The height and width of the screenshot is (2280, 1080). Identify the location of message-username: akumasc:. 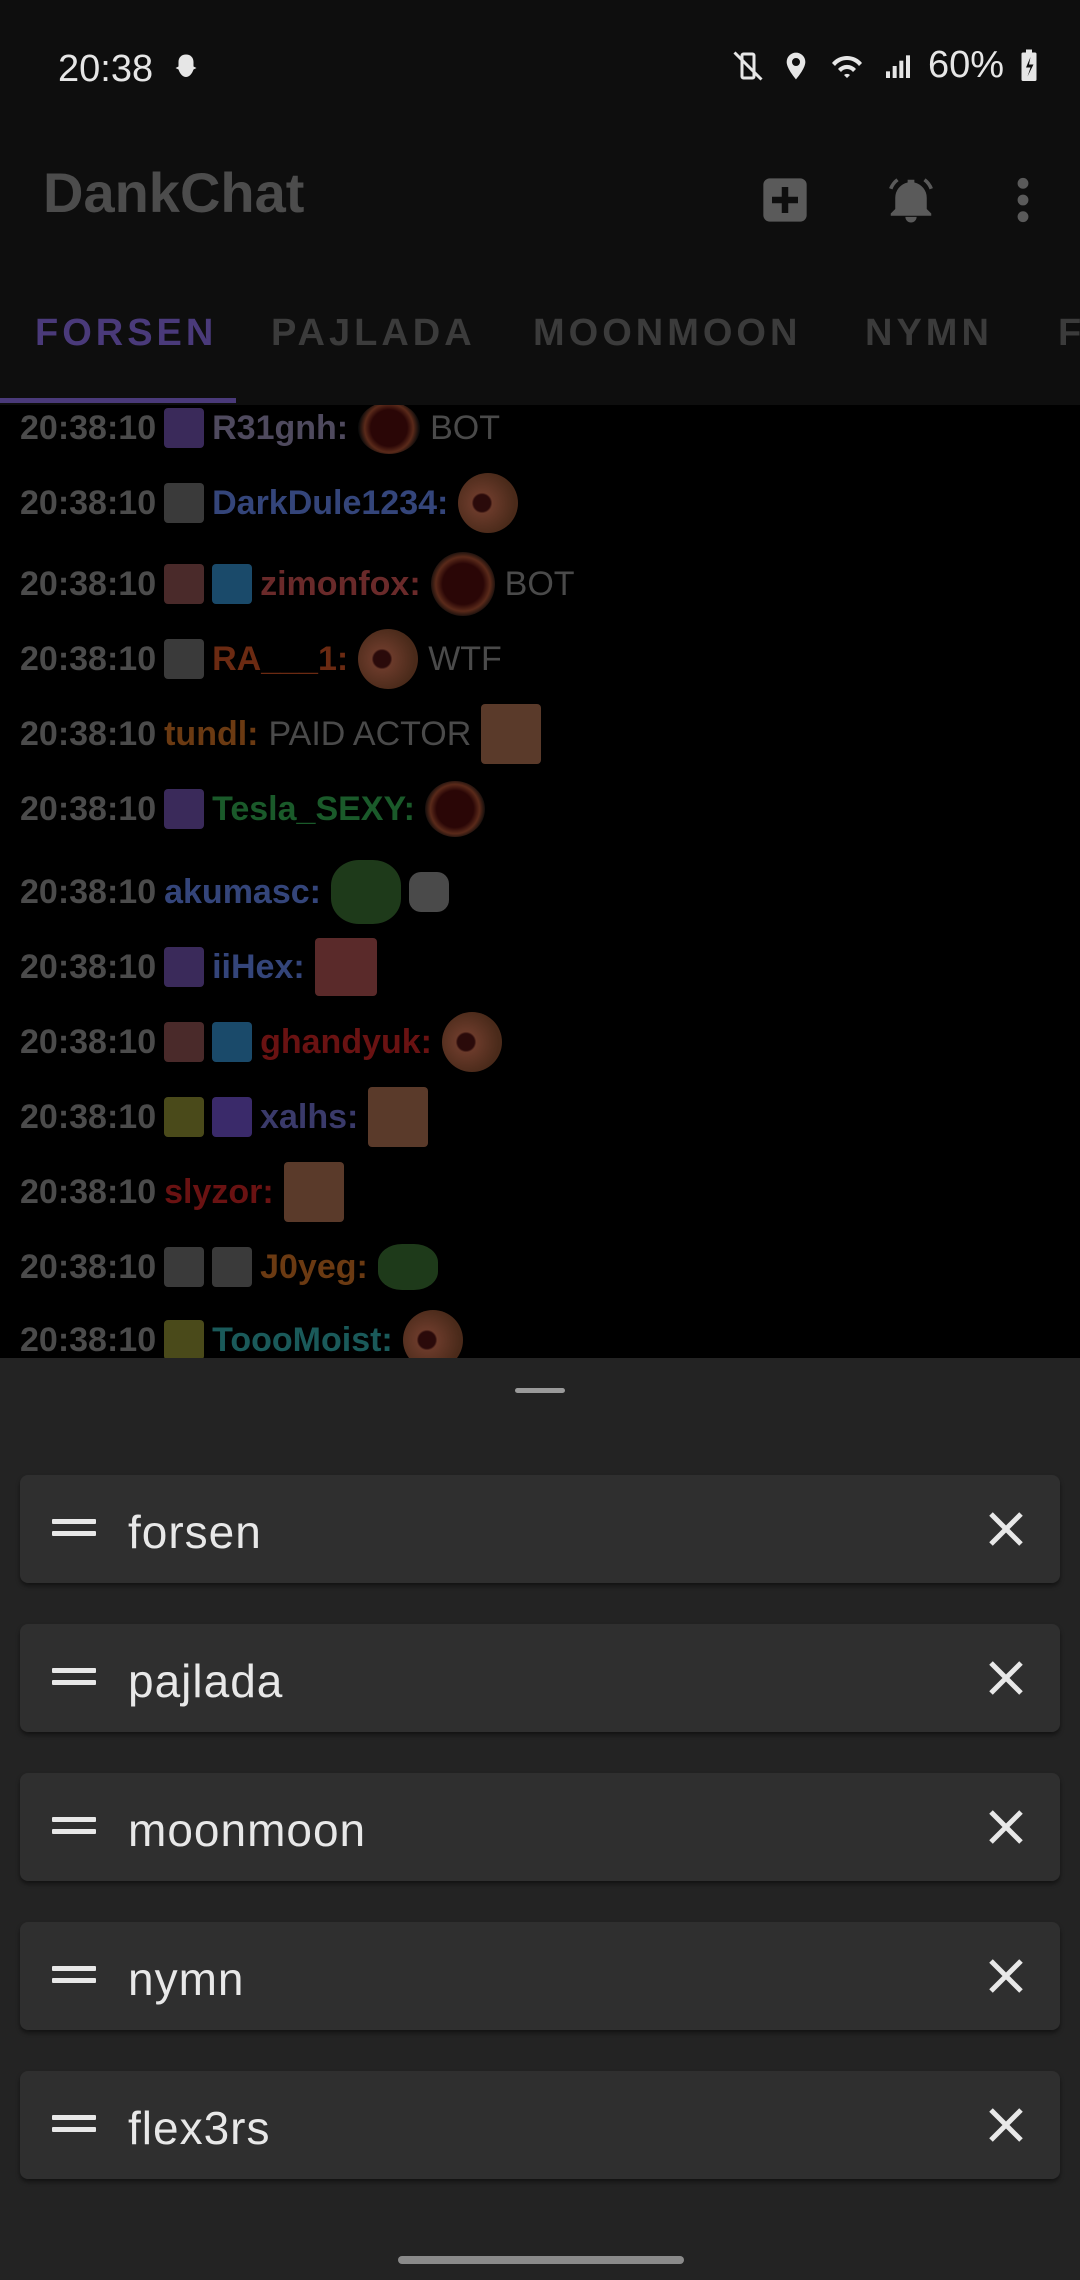
(242, 892).